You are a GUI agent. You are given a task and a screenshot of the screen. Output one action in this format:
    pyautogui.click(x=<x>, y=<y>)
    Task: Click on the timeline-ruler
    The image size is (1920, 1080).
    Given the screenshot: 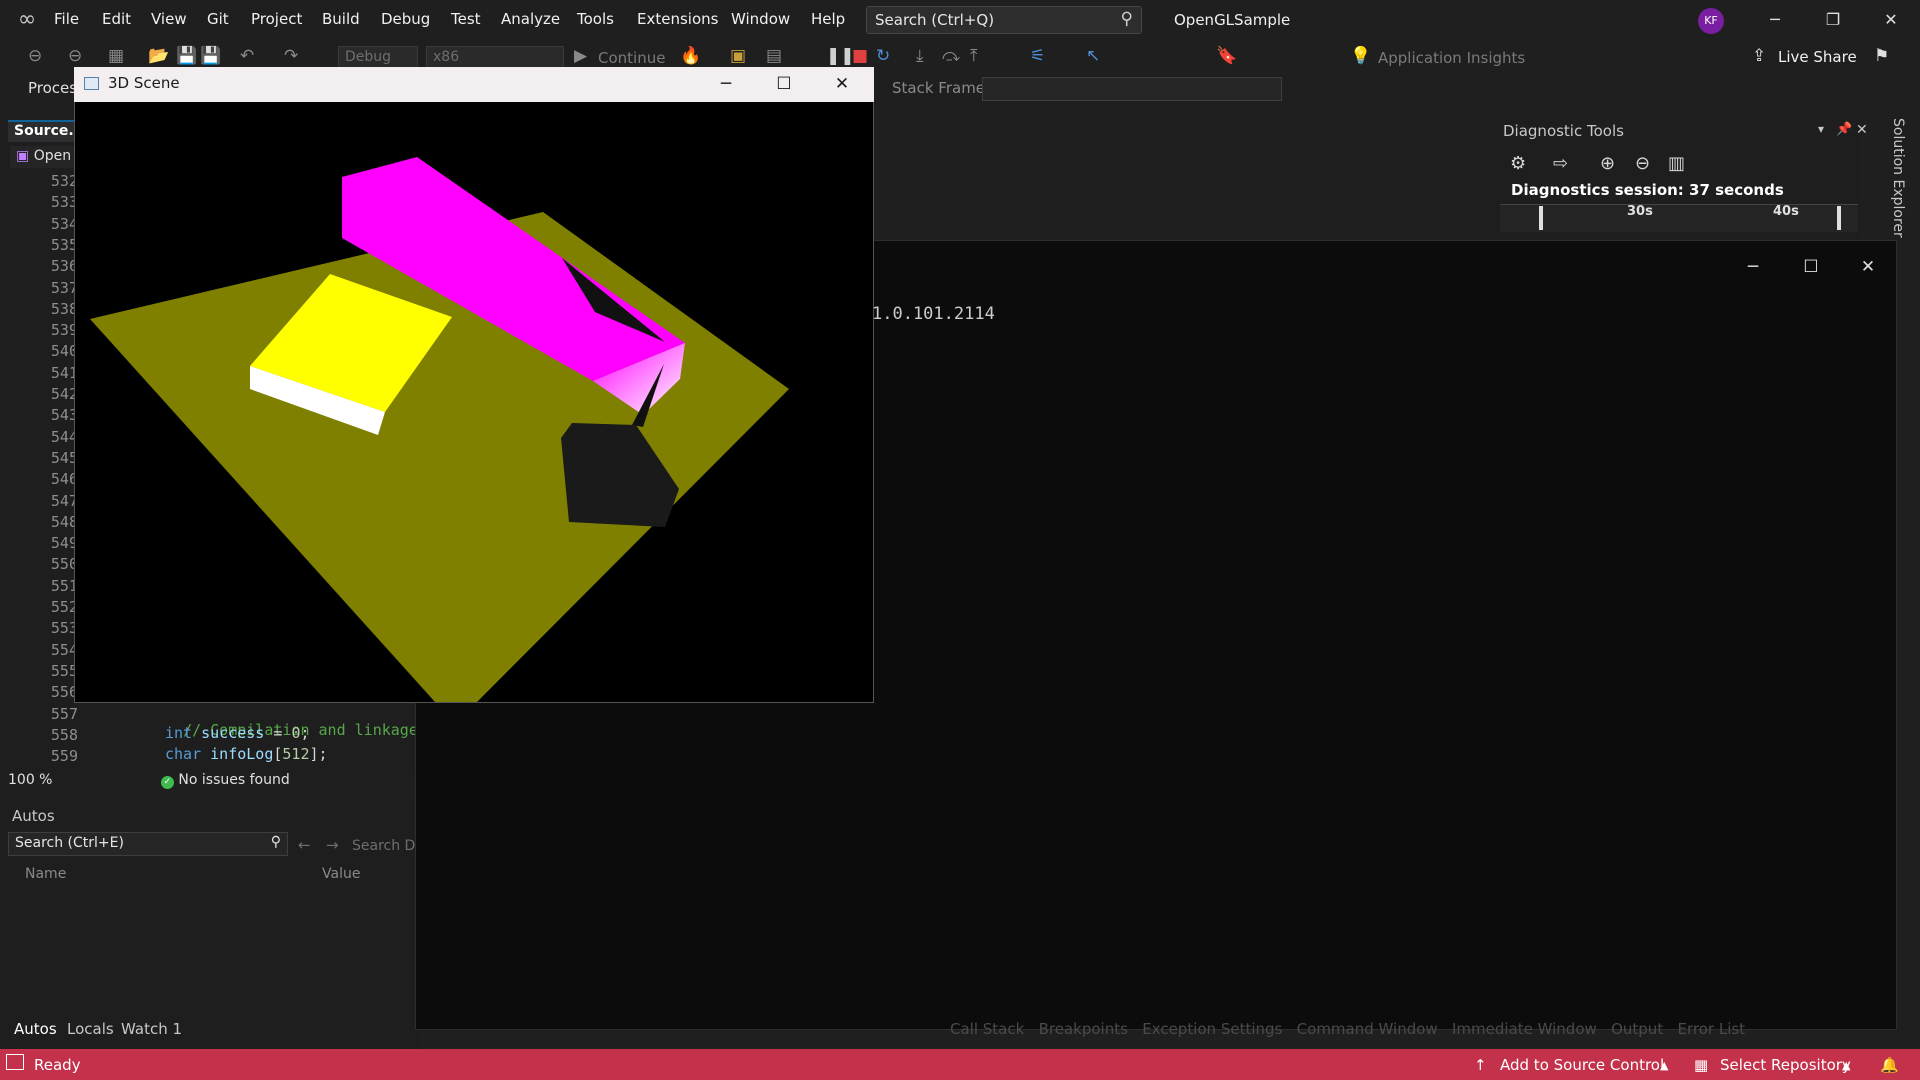 What is the action you would take?
    pyautogui.click(x=1679, y=218)
    